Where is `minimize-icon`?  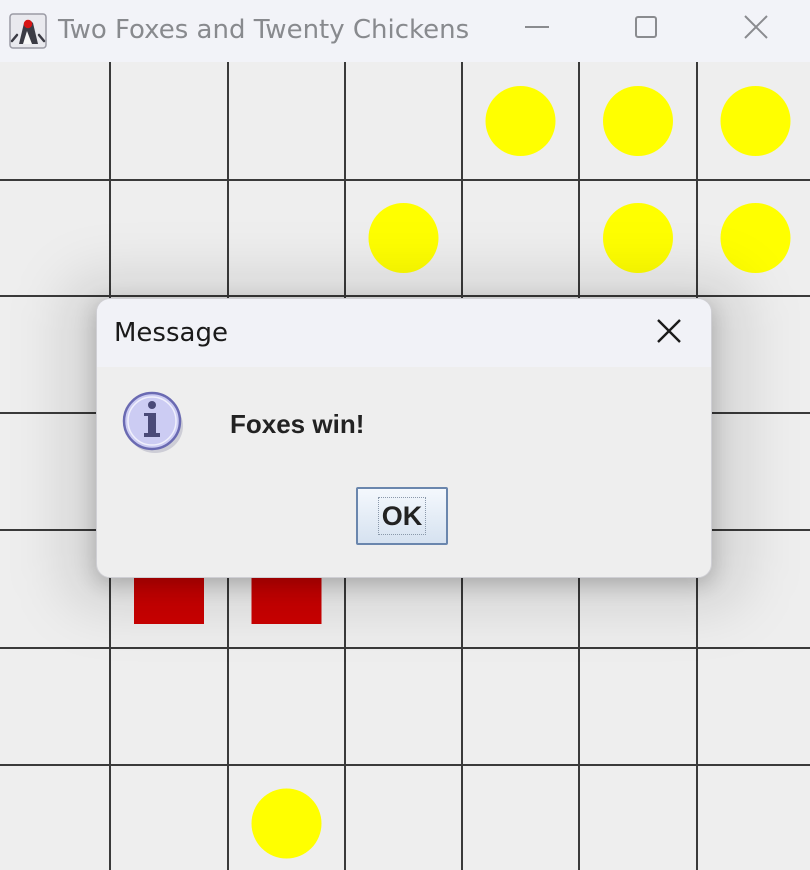
minimize-icon is located at coordinates (537, 29).